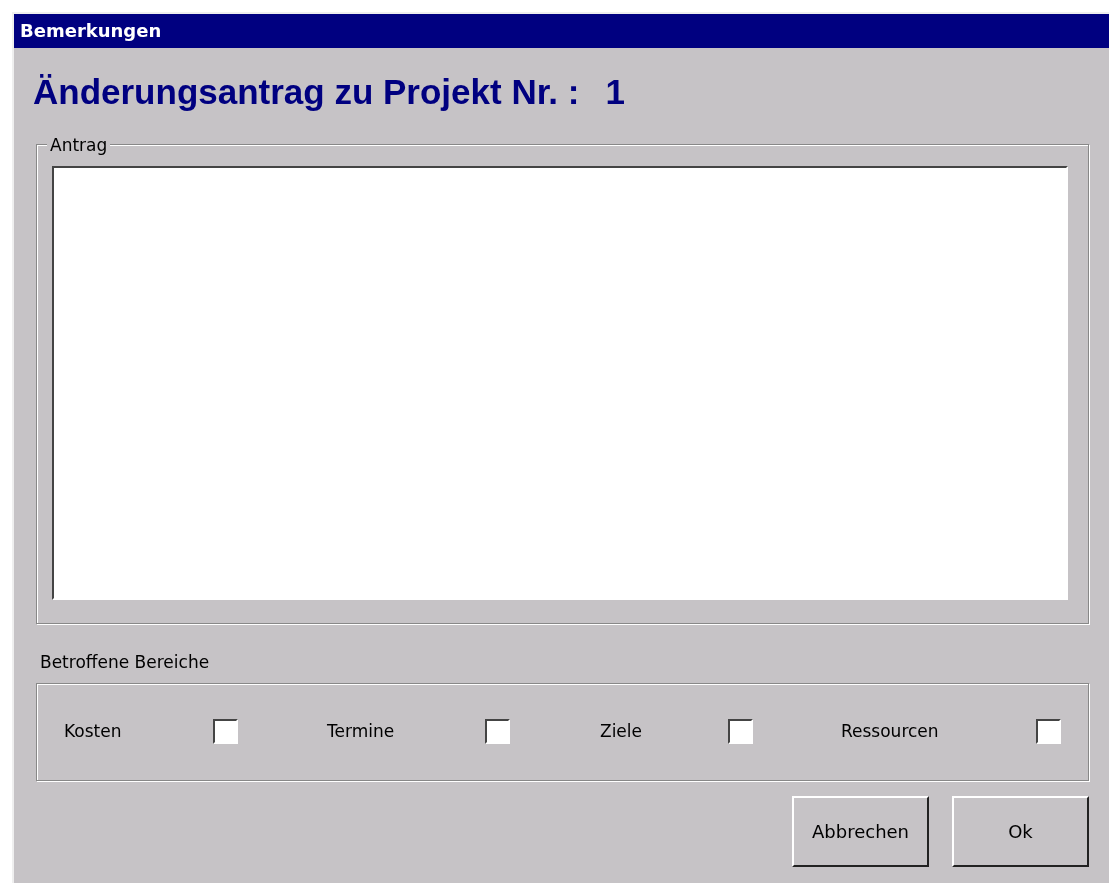 This screenshot has width=1109, height=883. Describe the element at coordinates (615, 92) in the screenshot. I see `project-number: 1` at that location.